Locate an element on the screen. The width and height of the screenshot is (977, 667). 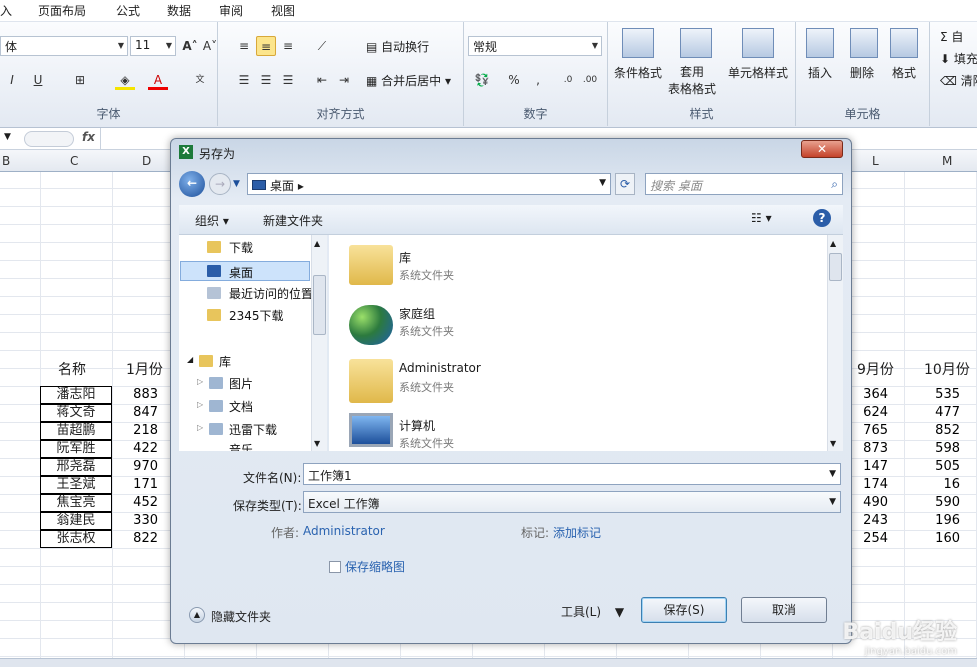
fx-icon: fx is located at coordinates (88, 137).